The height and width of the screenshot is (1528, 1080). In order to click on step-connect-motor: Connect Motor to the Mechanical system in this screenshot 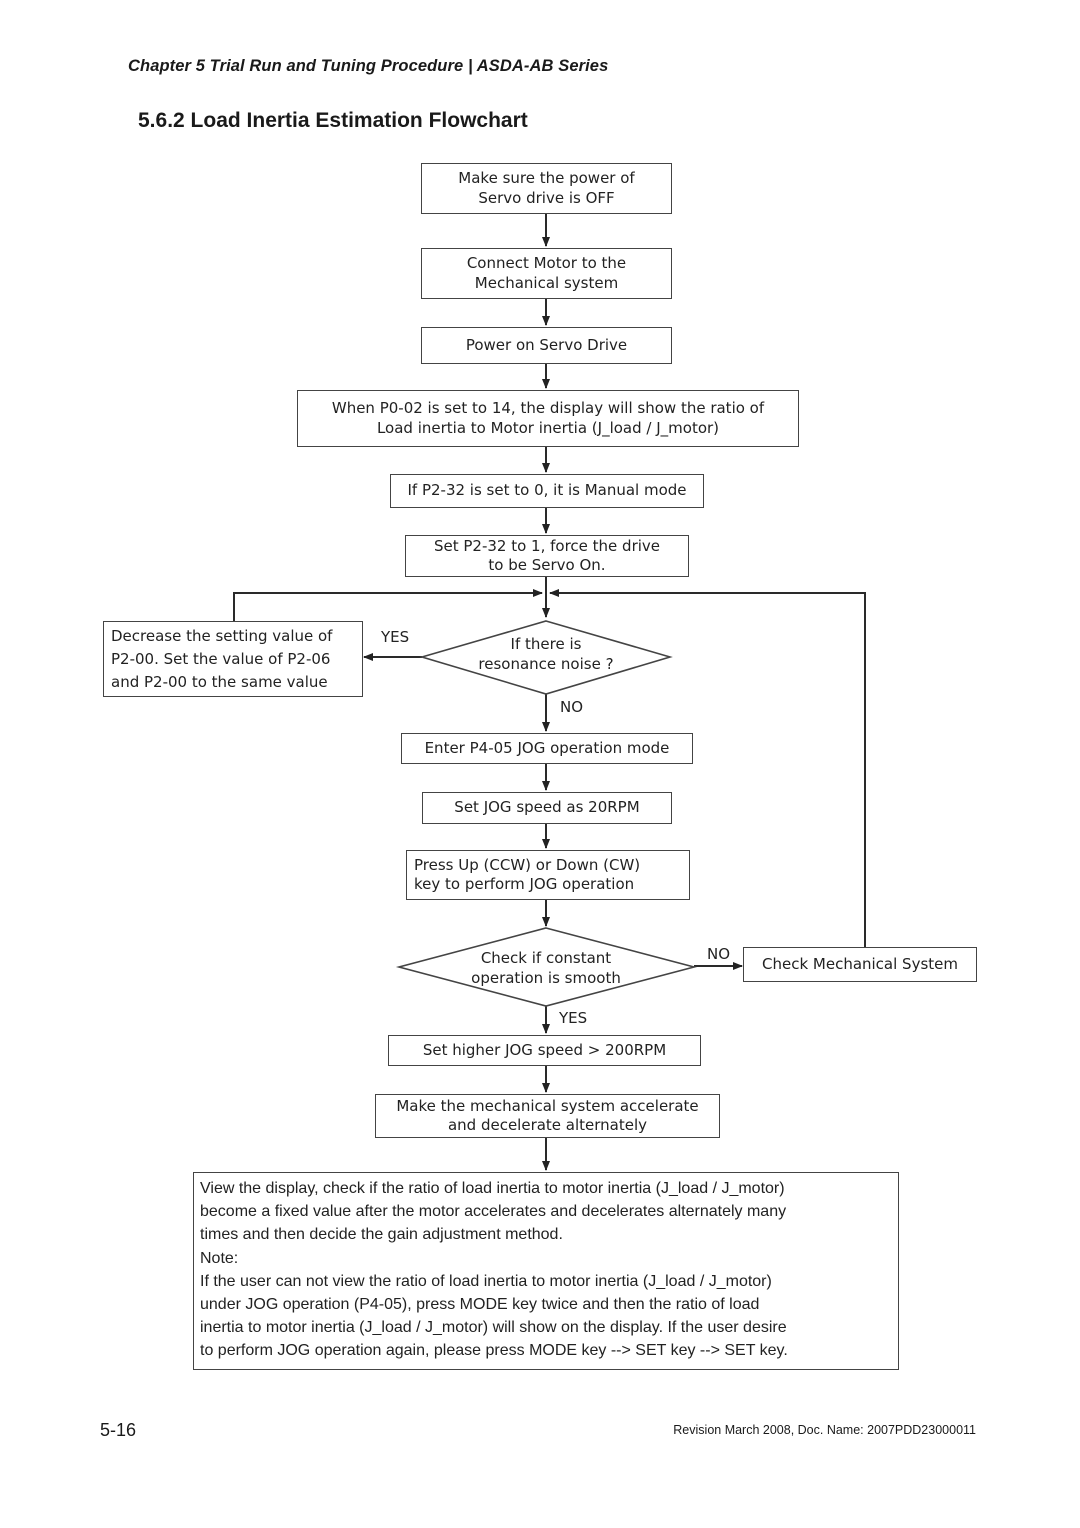, I will do `click(546, 273)`.